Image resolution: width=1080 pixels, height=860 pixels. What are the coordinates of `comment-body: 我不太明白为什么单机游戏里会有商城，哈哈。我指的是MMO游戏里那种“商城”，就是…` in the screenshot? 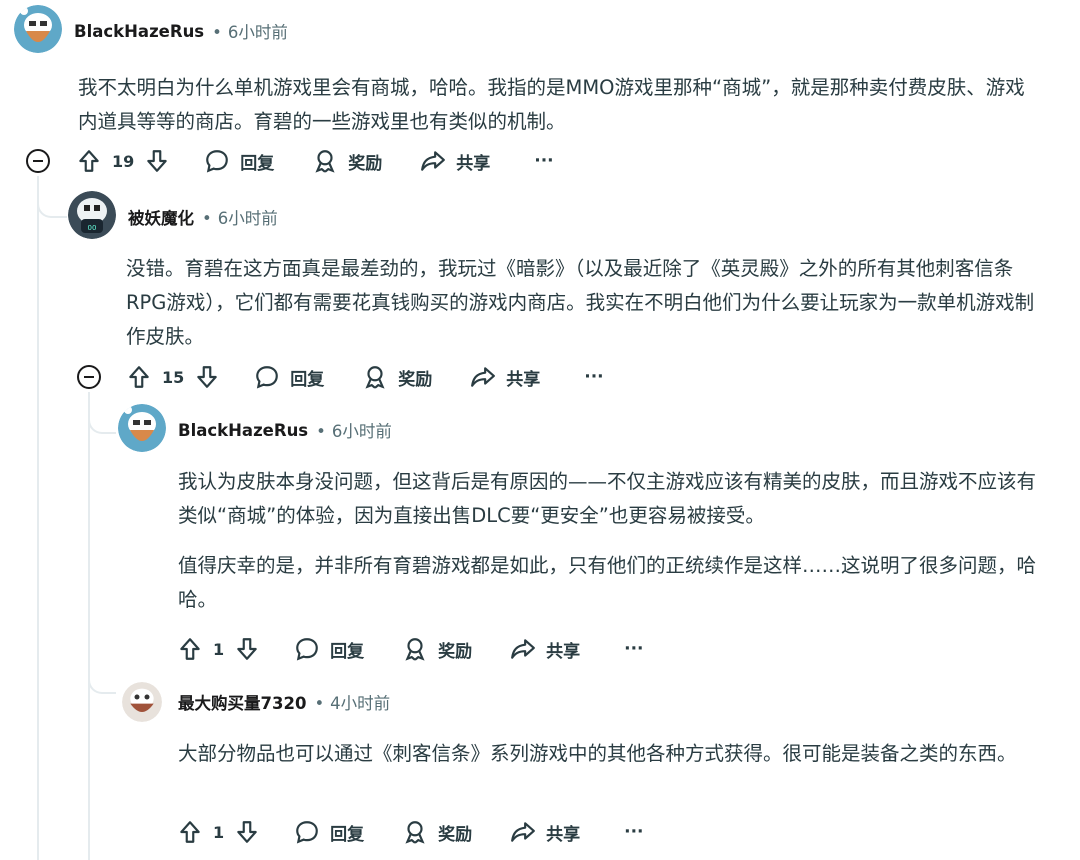 It's located at (551, 104).